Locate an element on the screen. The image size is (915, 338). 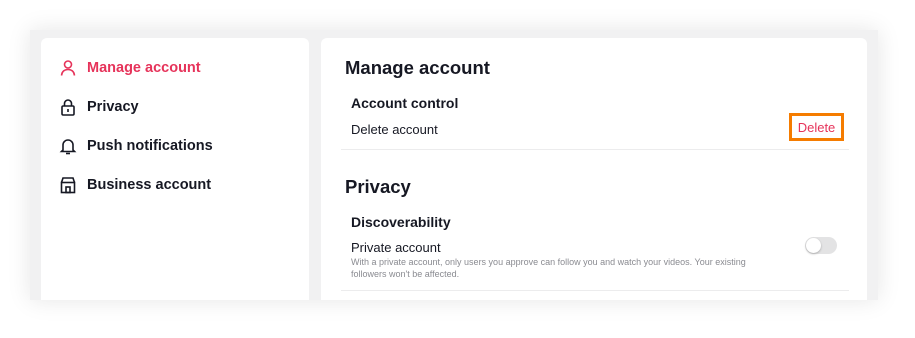
sidebar-item-manage-account: Manage account is located at coordinates (130, 68).